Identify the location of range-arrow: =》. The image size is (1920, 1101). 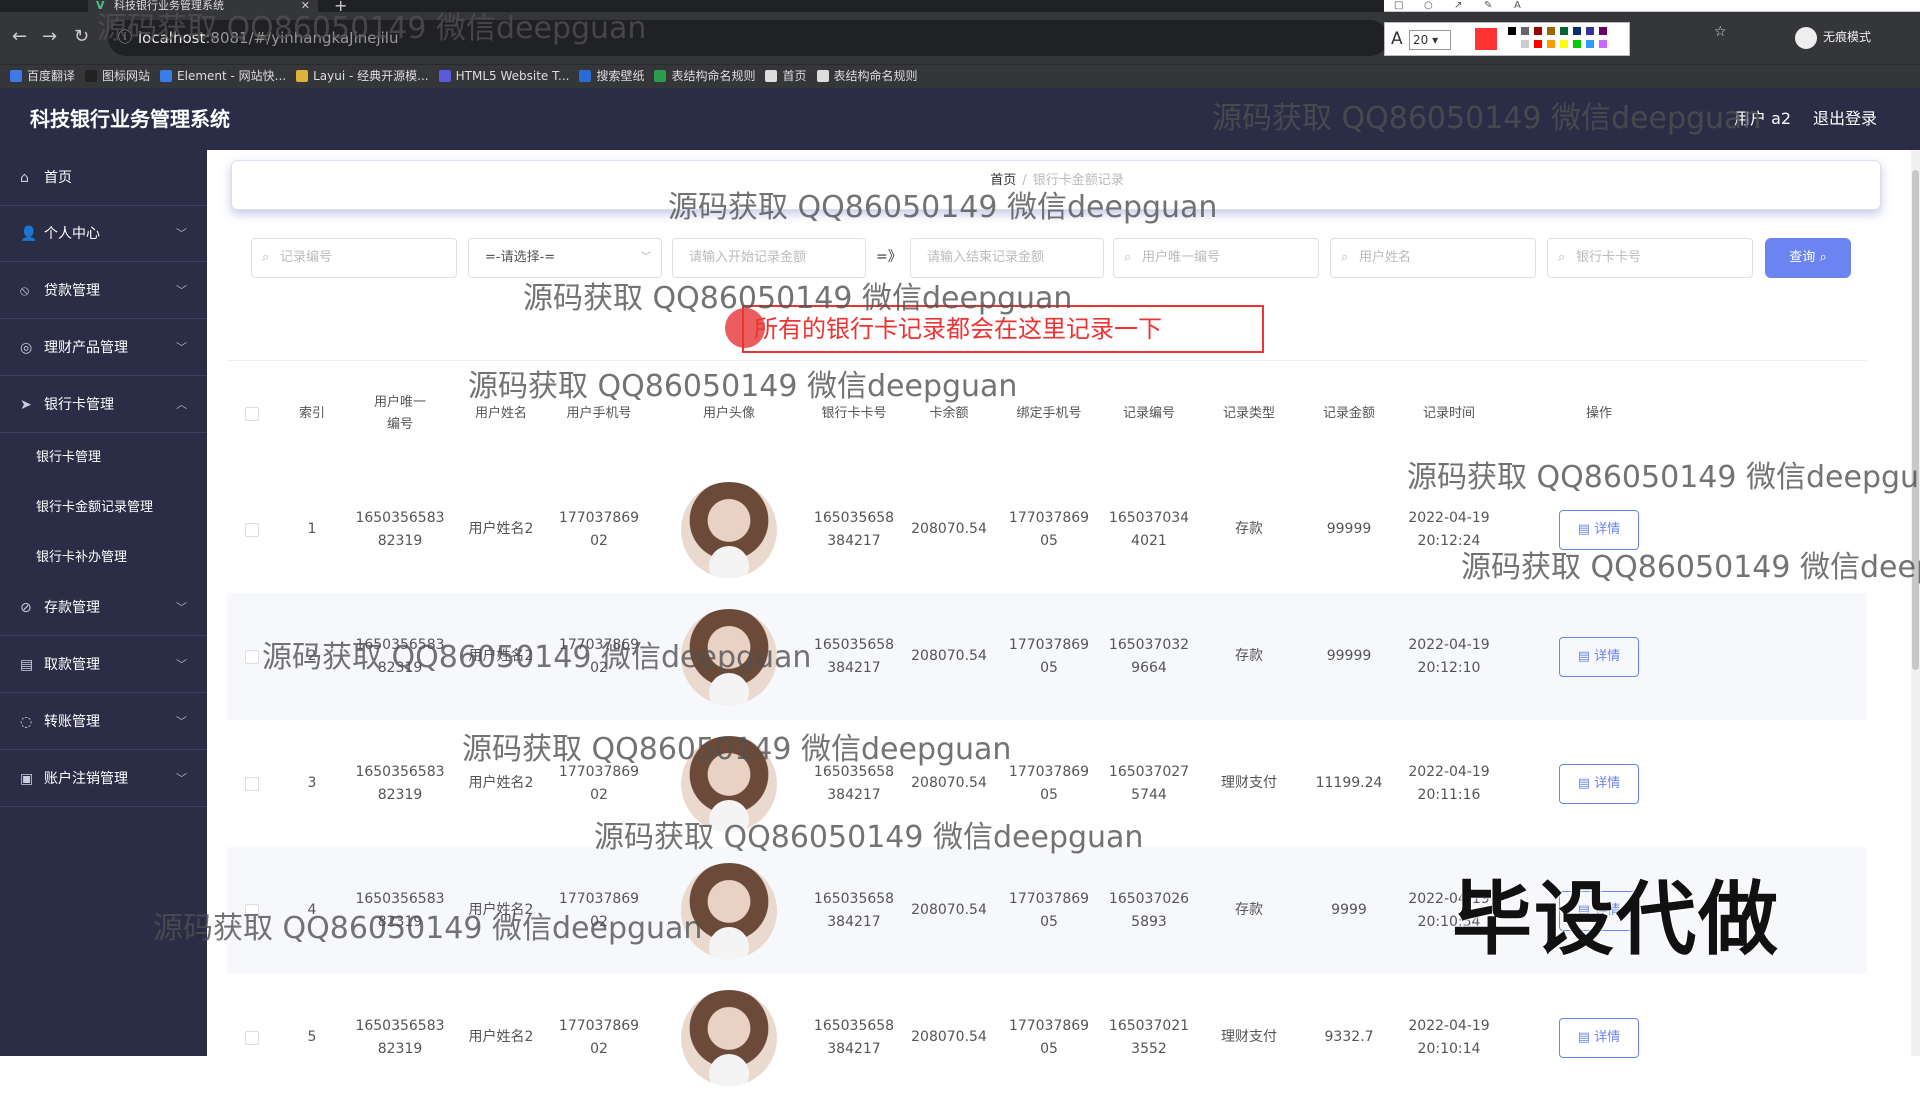
(889, 257).